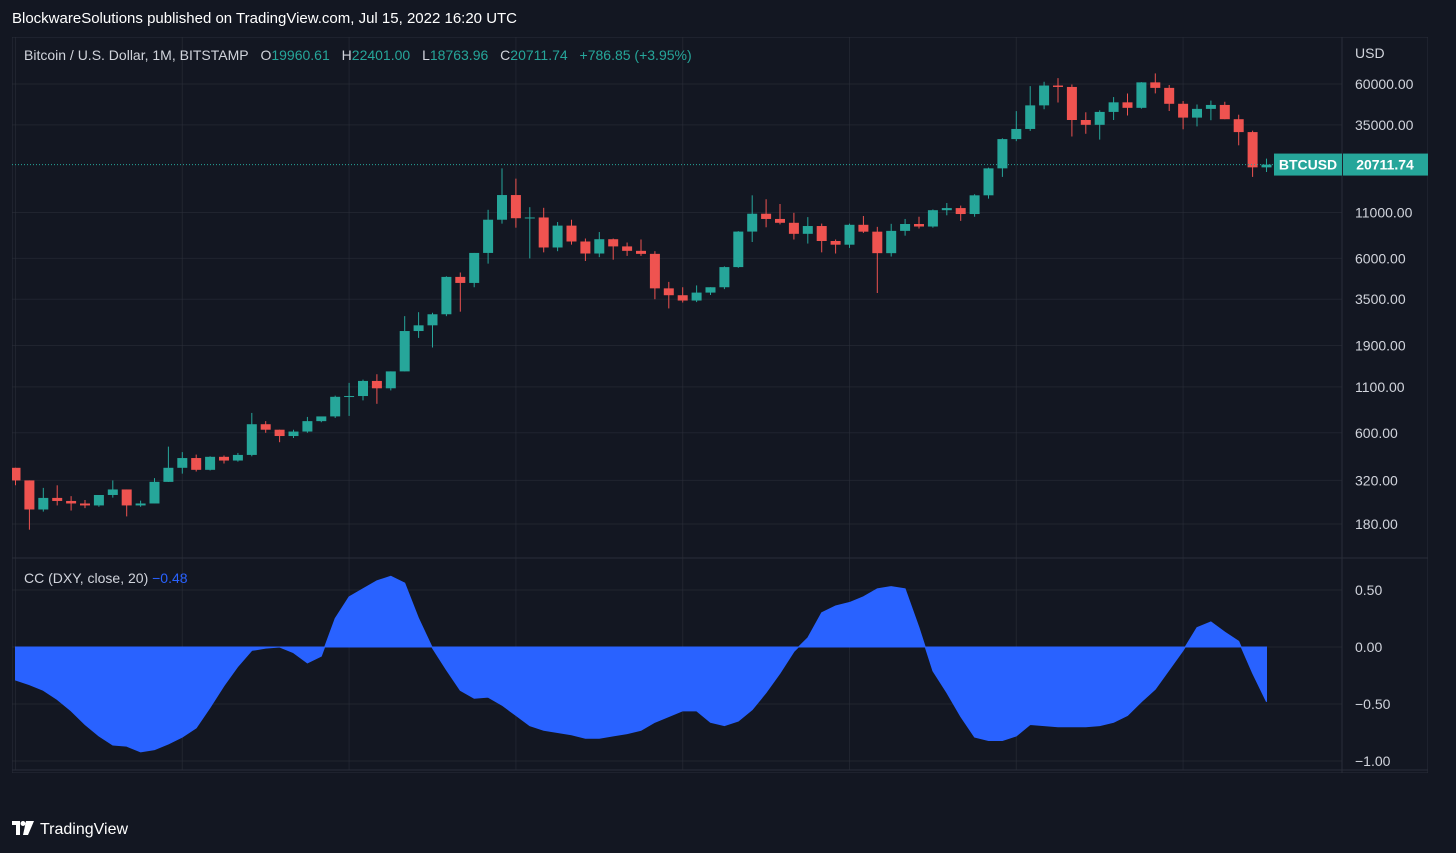  I want to click on tradingview-logo-icon, so click(23, 830).